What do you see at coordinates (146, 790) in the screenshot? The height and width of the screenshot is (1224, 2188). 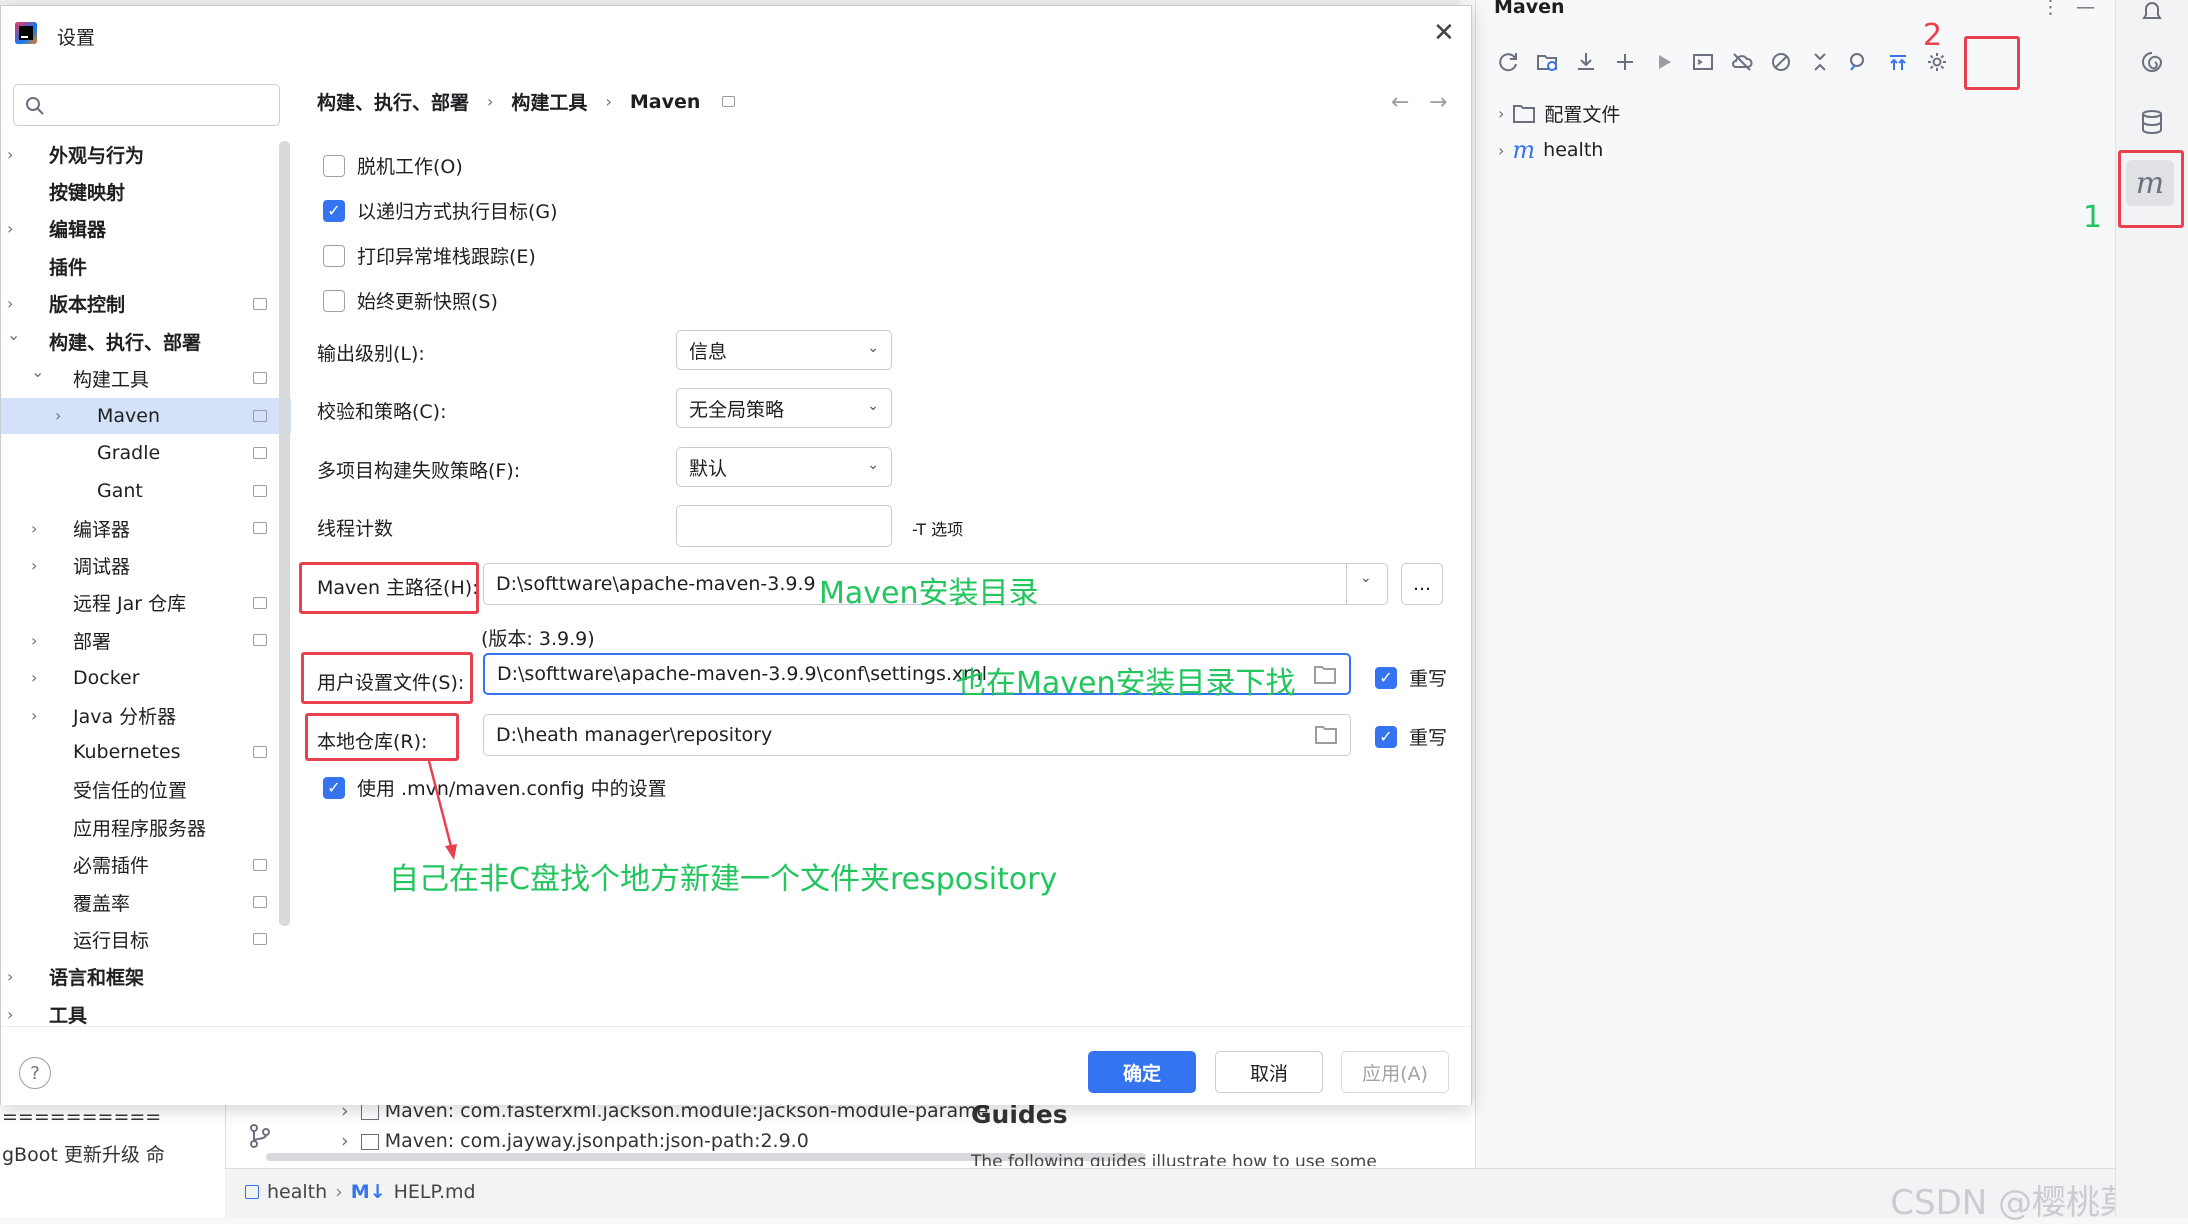 I see `nav-item: 受信任的位置` at bounding box center [146, 790].